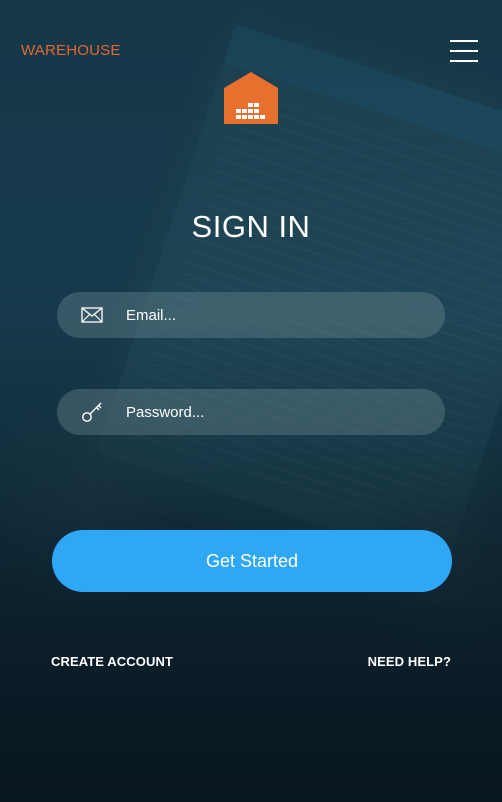 This screenshot has width=502, height=802. What do you see at coordinates (92, 315) in the screenshot?
I see `envelope-icon` at bounding box center [92, 315].